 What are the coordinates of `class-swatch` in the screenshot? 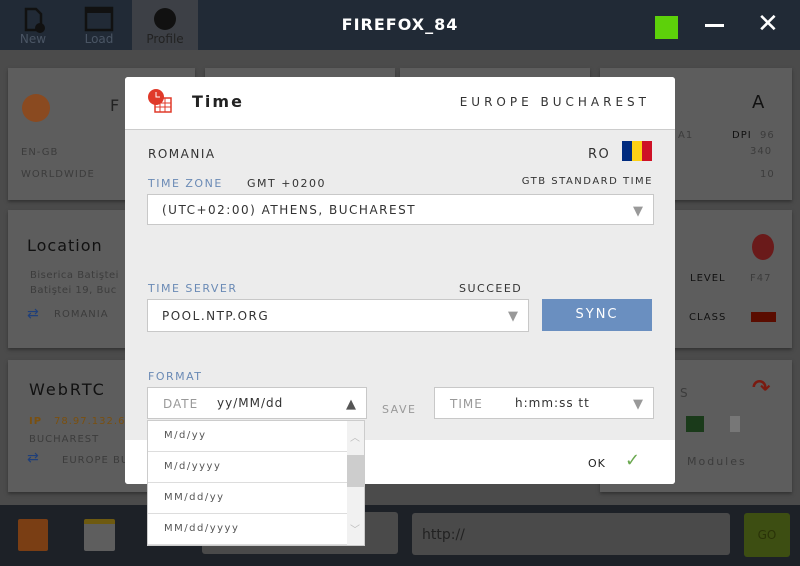 It's located at (763, 317).